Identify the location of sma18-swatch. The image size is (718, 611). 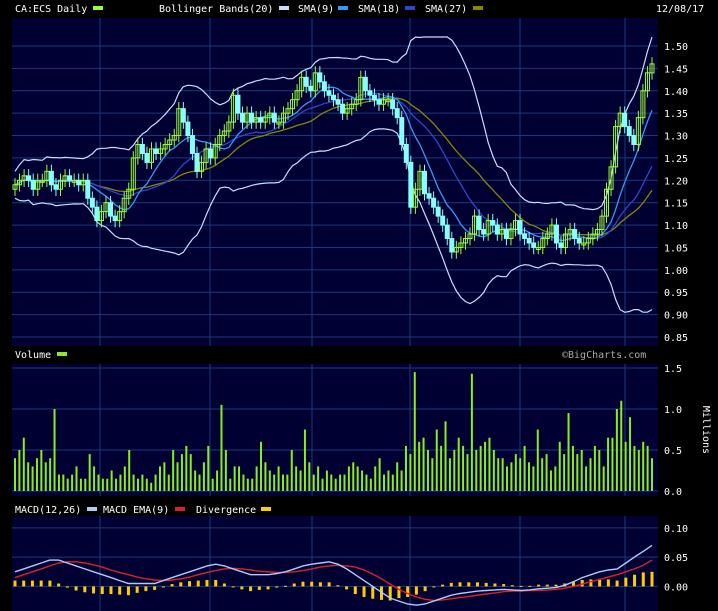
(410, 8).